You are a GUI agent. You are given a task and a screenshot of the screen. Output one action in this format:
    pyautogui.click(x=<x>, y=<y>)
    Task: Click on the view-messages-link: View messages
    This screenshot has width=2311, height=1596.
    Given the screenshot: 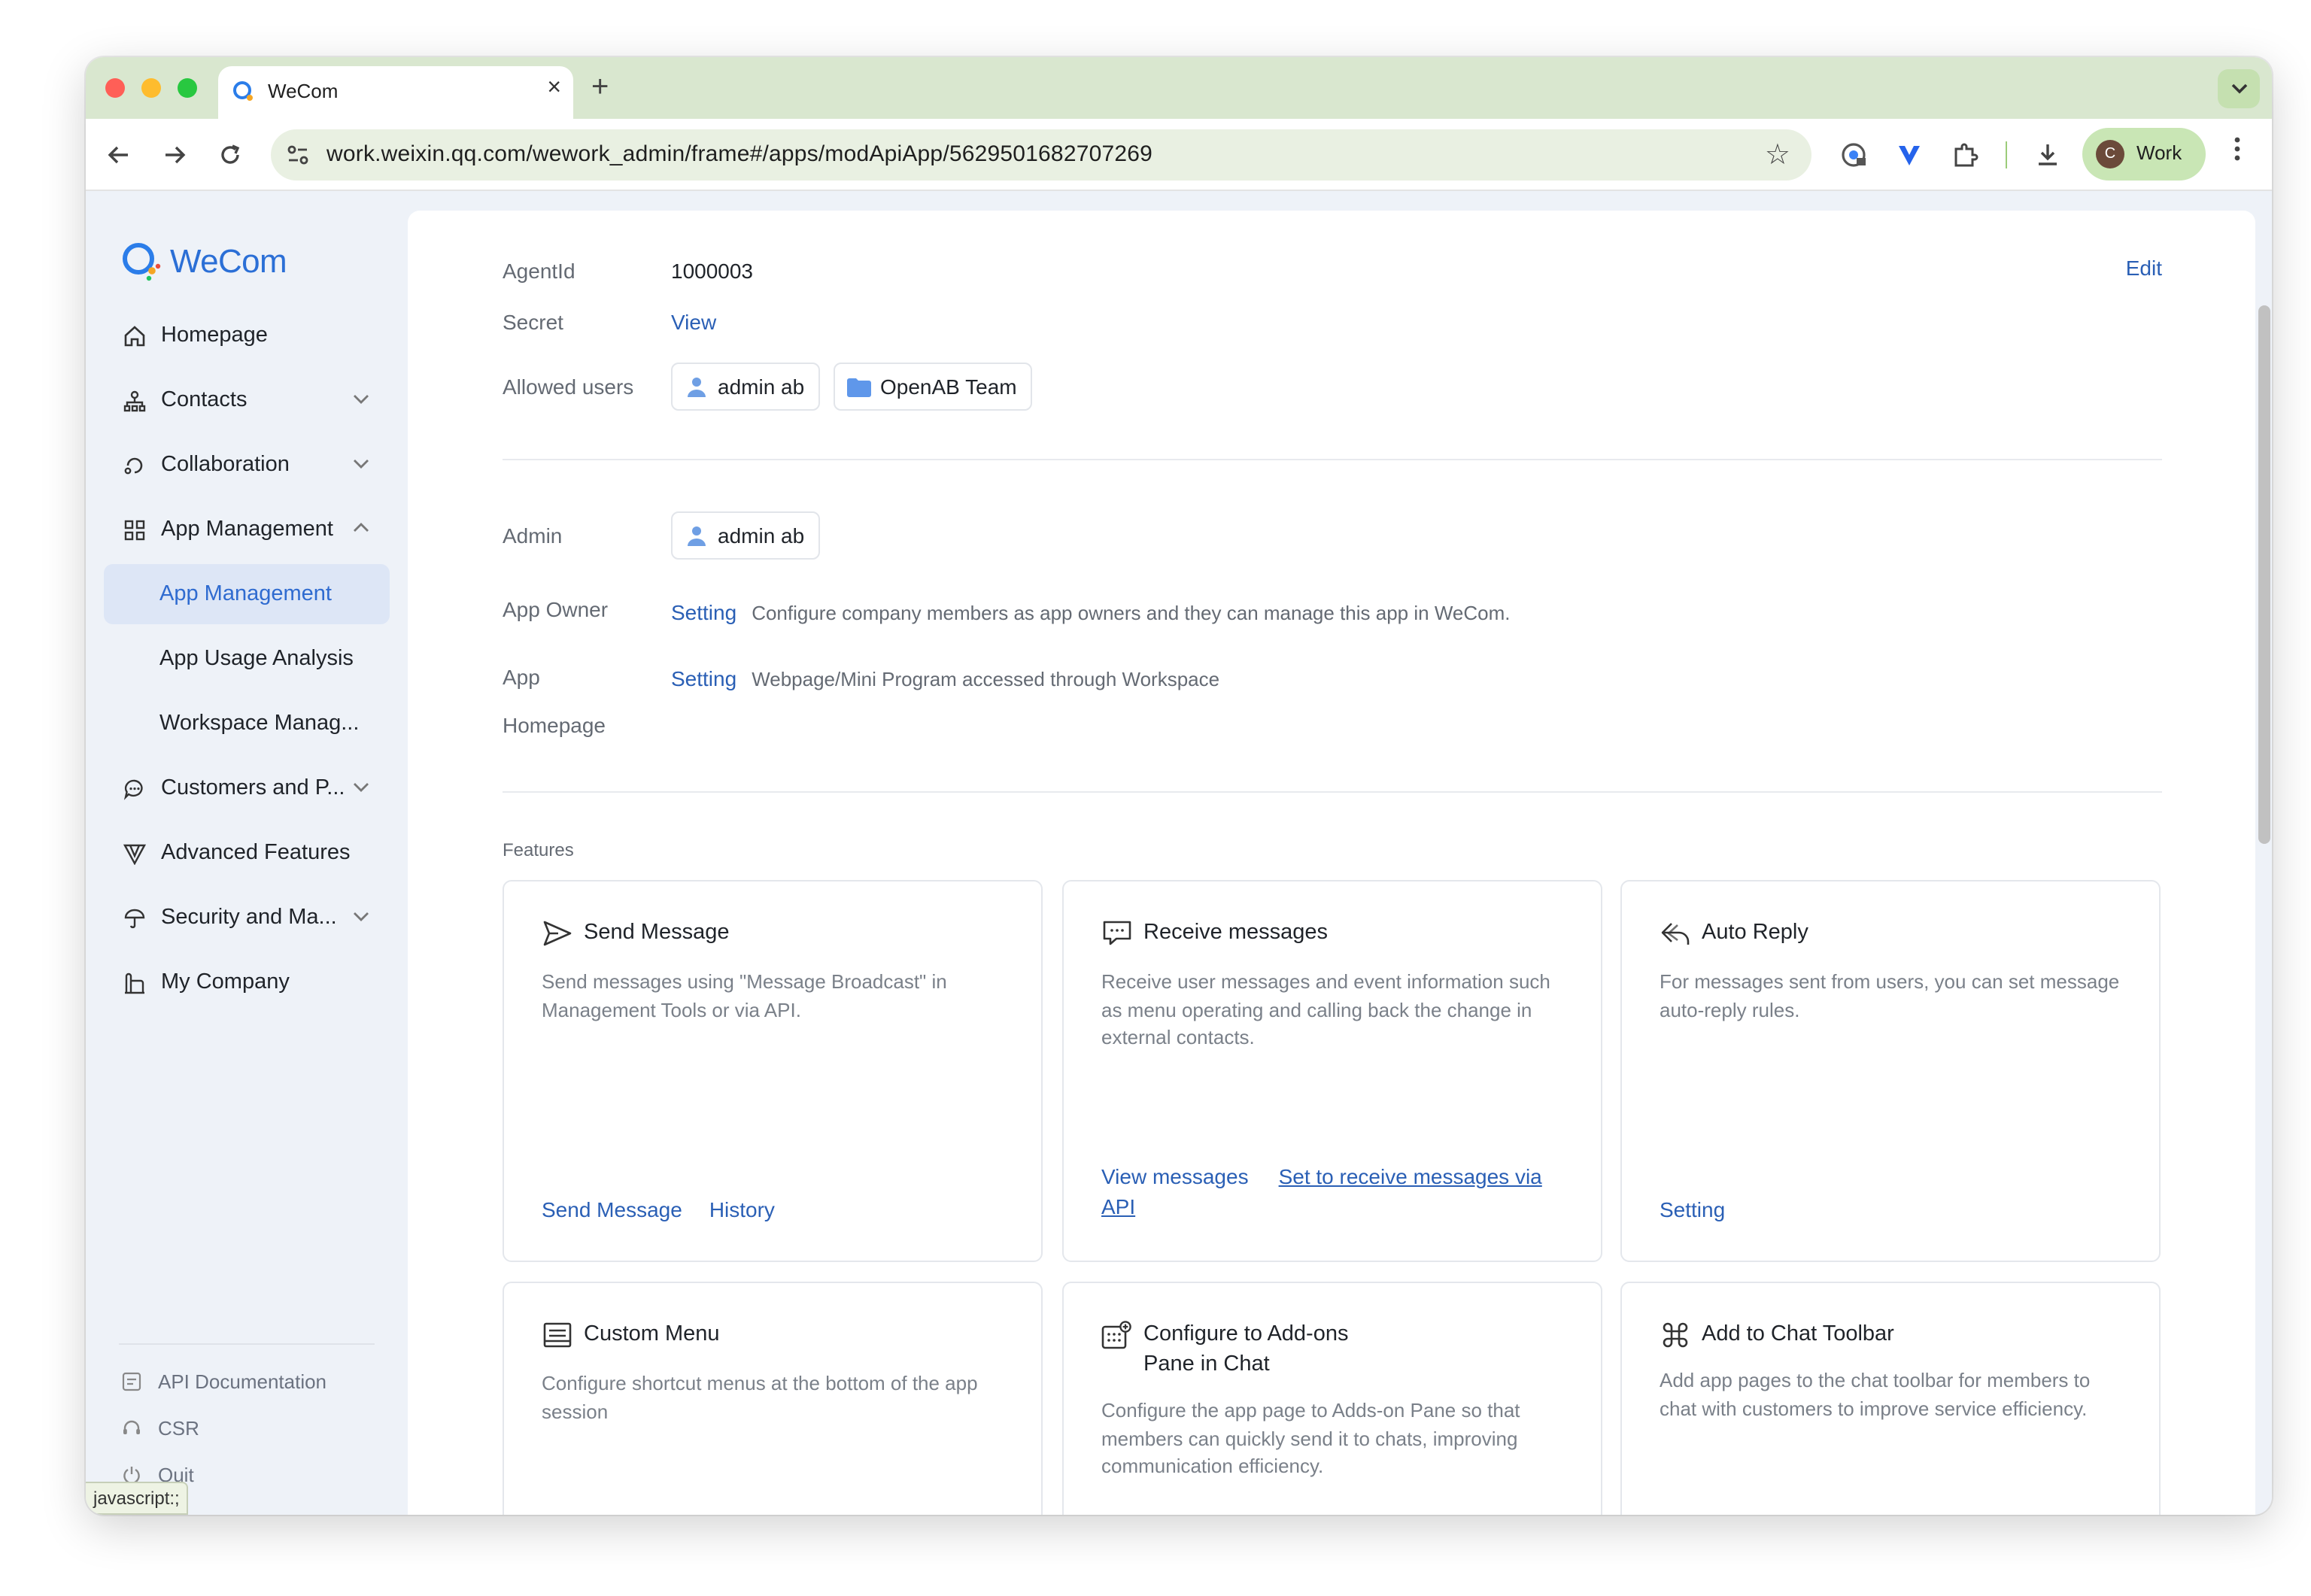 What is the action you would take?
    pyautogui.click(x=1175, y=1176)
    